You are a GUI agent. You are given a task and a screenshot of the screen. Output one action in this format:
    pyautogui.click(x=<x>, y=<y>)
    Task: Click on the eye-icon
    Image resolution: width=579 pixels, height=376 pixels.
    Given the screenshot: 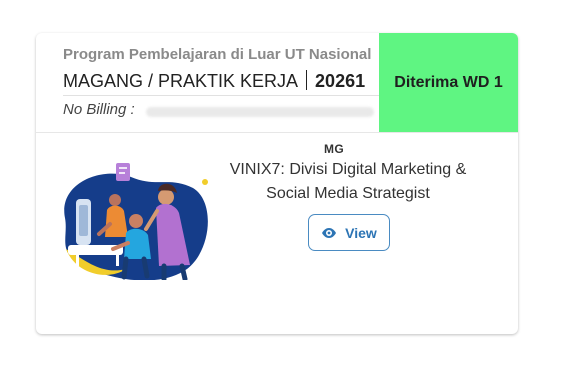 What is the action you would take?
    pyautogui.click(x=329, y=232)
    